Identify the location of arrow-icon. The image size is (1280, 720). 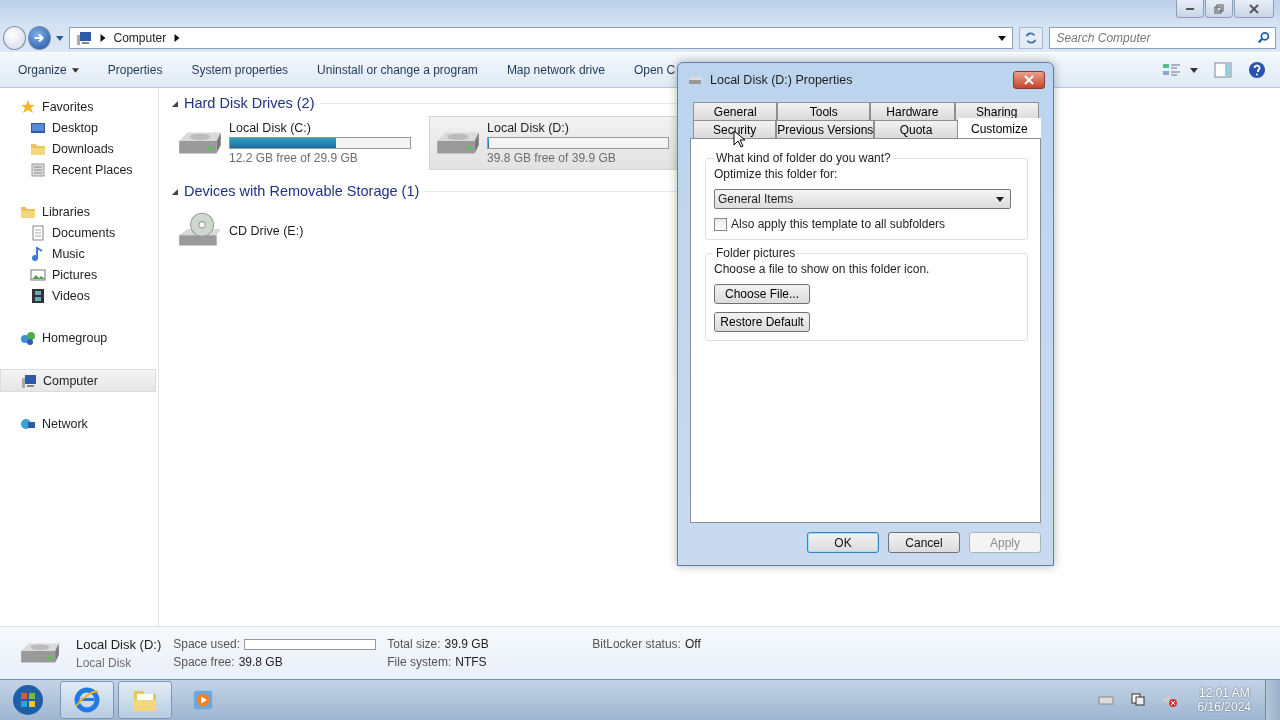
(39, 38).